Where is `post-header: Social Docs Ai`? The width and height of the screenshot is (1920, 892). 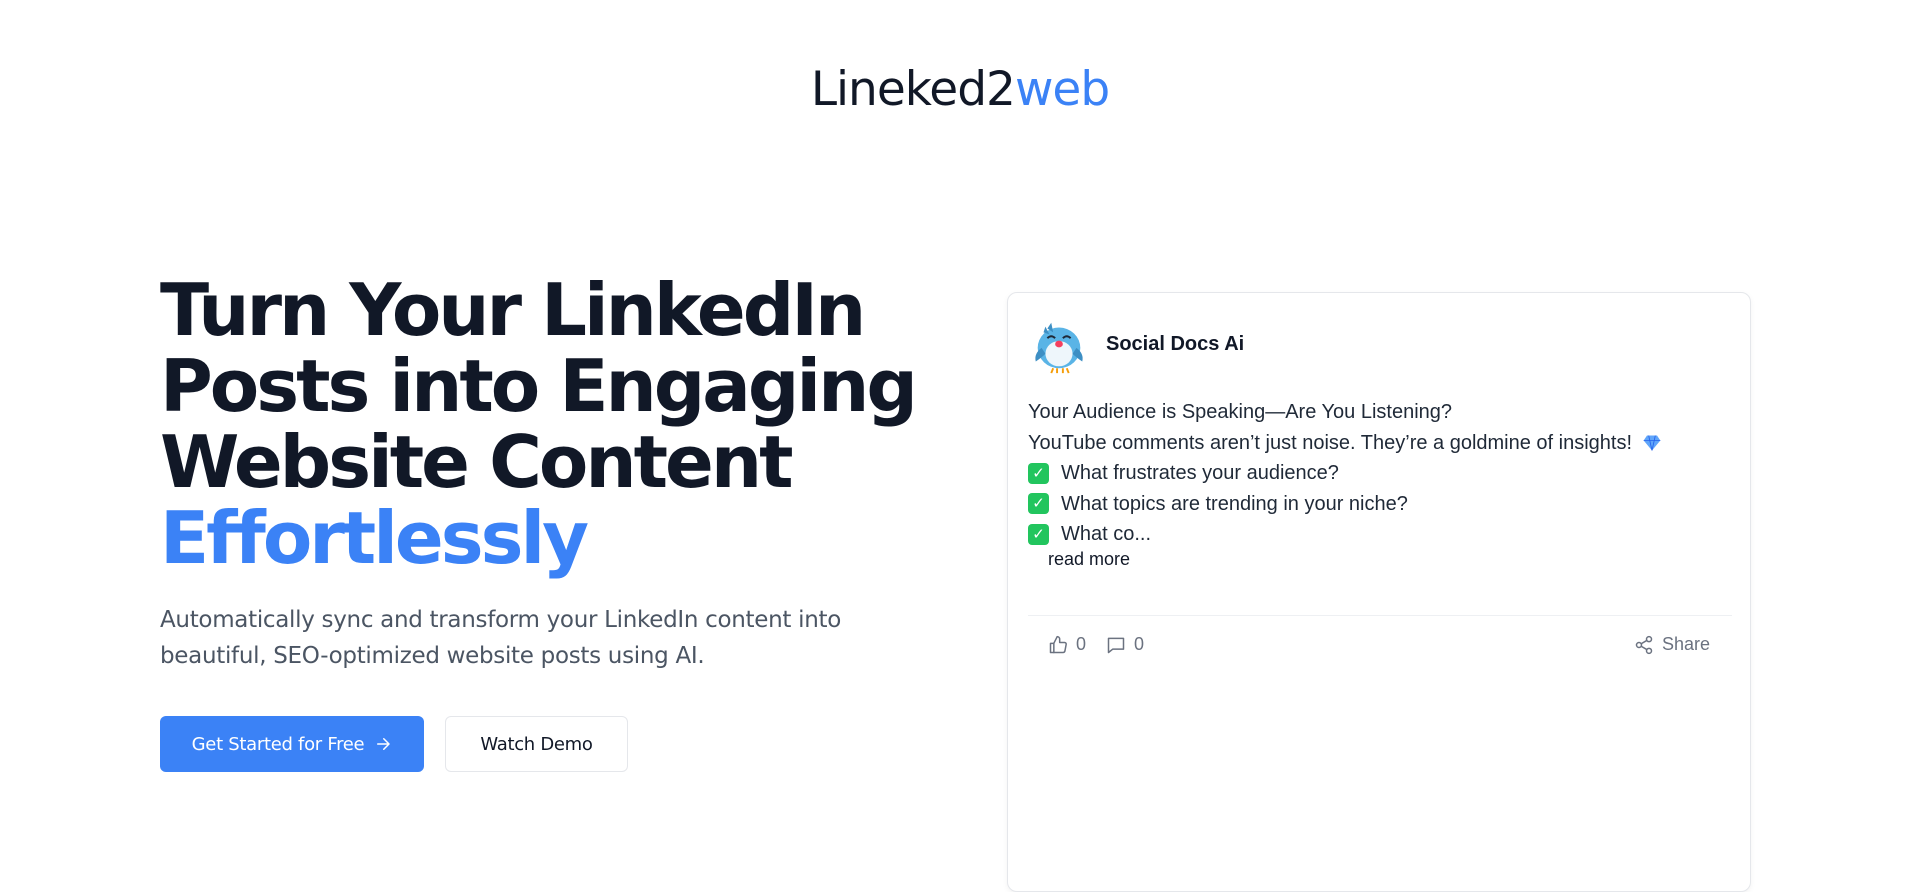 post-header: Social Docs Ai is located at coordinates (1136, 344).